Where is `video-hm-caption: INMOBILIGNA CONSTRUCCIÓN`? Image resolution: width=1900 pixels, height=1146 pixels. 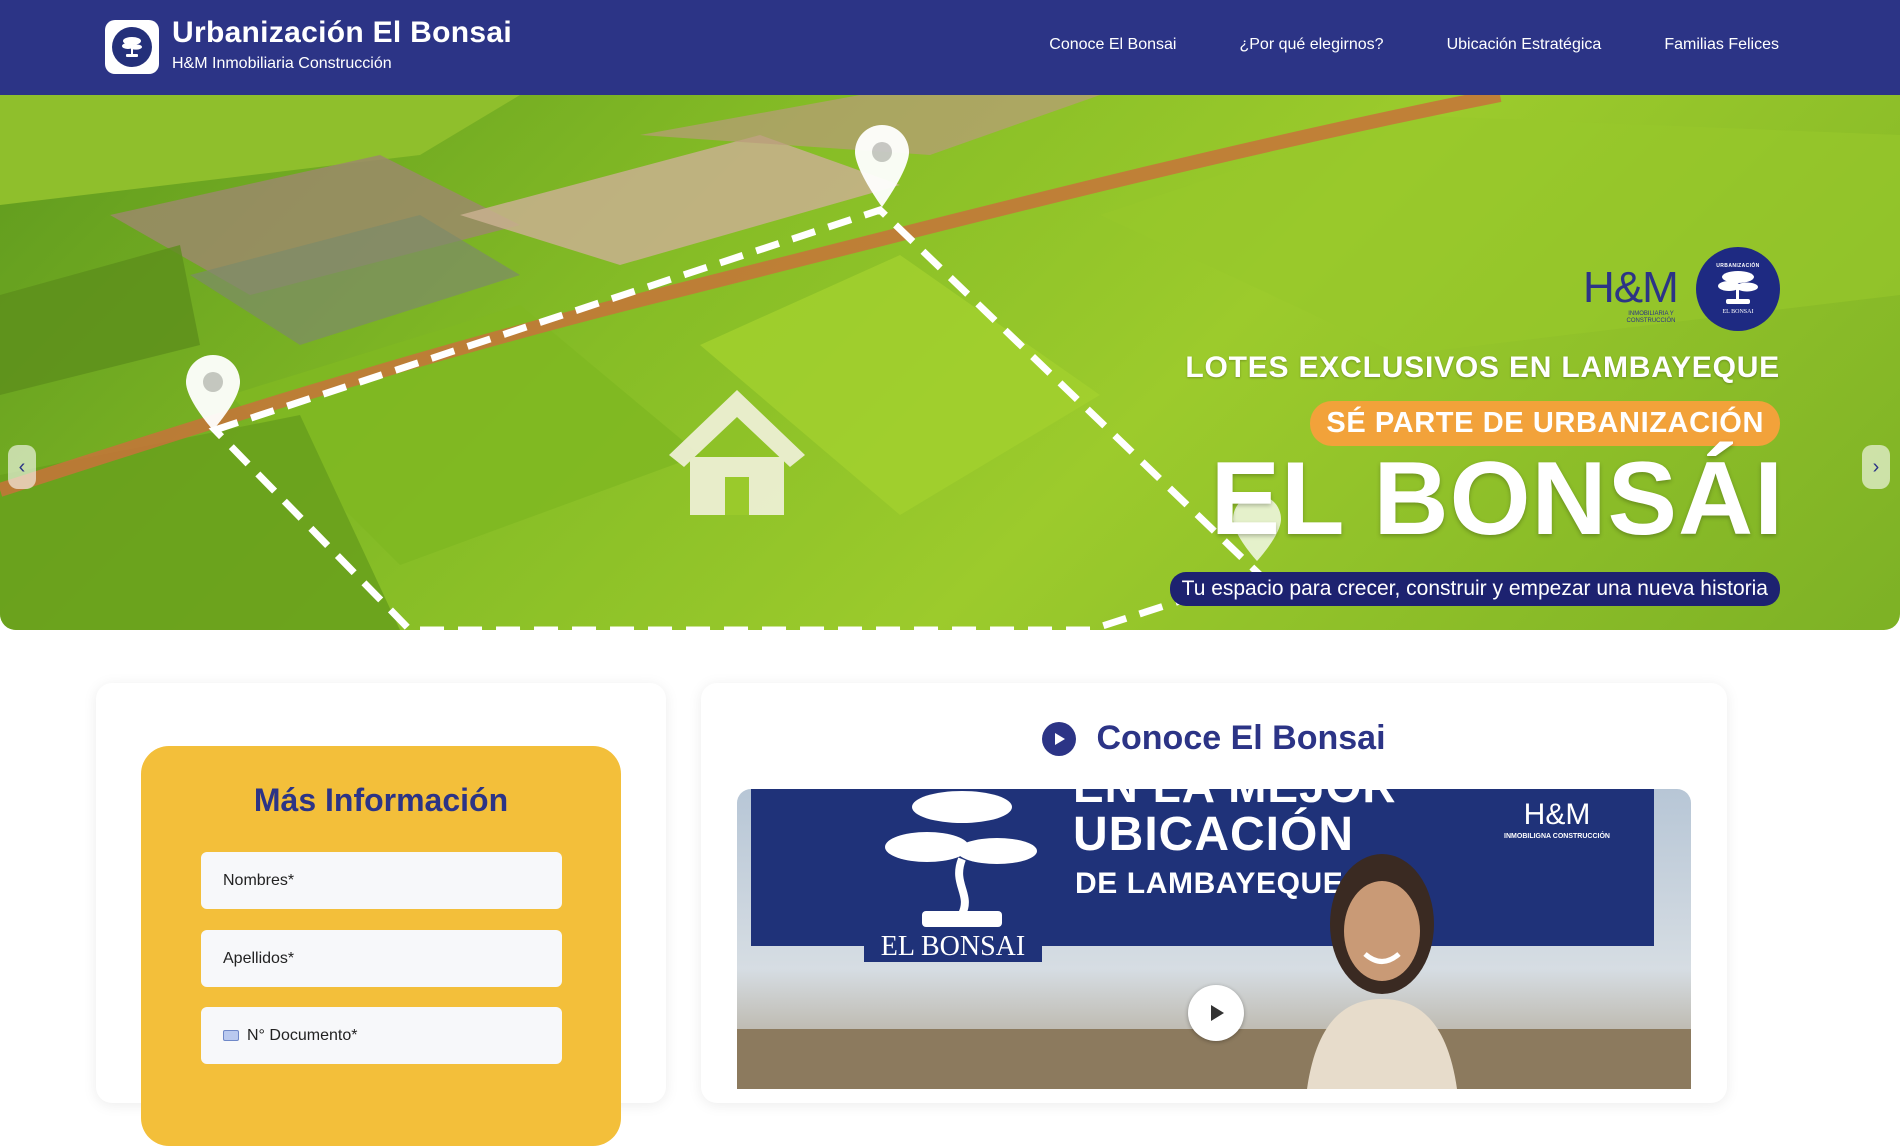 video-hm-caption: INMOBILIGNA CONSTRUCCIÓN is located at coordinates (1557, 836).